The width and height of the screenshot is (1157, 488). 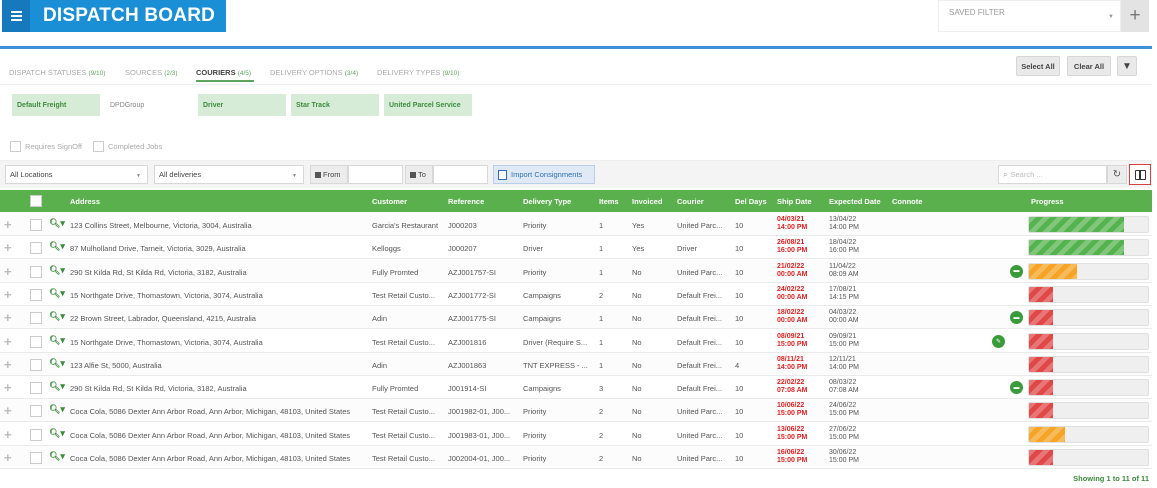 I want to click on tab-couriers: COURIERS (4/5), so click(x=223, y=72).